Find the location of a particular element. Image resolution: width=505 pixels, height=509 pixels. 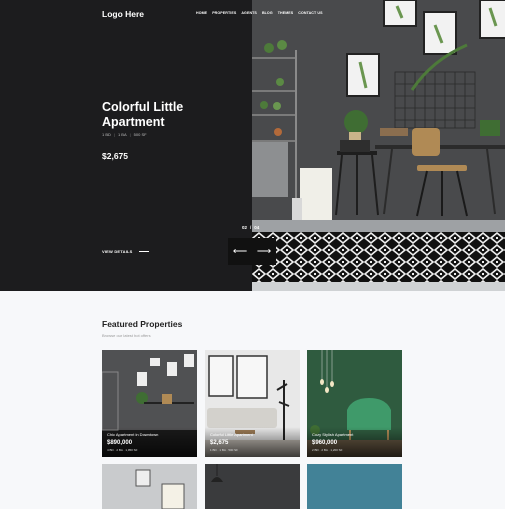

spec-bedrooms: 1 BD is located at coordinates (106, 134).